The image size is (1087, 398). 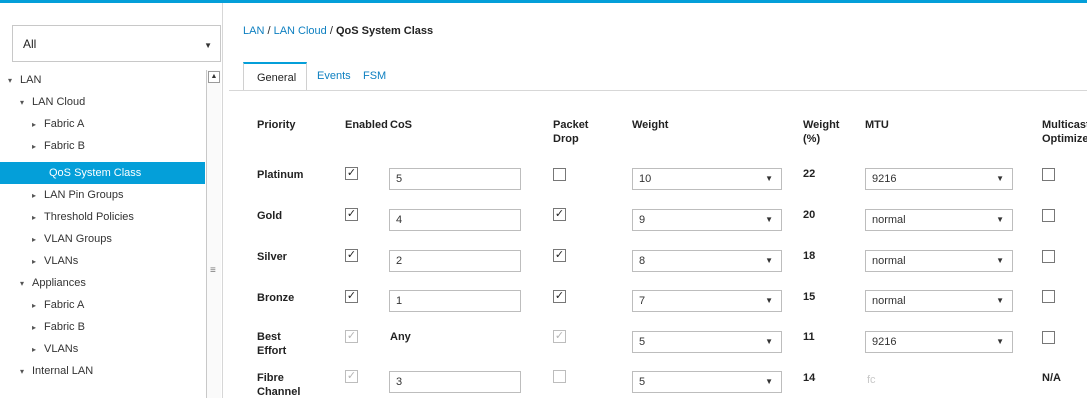 What do you see at coordinates (455, 179) in the screenshot?
I see `cos-input: 5` at bounding box center [455, 179].